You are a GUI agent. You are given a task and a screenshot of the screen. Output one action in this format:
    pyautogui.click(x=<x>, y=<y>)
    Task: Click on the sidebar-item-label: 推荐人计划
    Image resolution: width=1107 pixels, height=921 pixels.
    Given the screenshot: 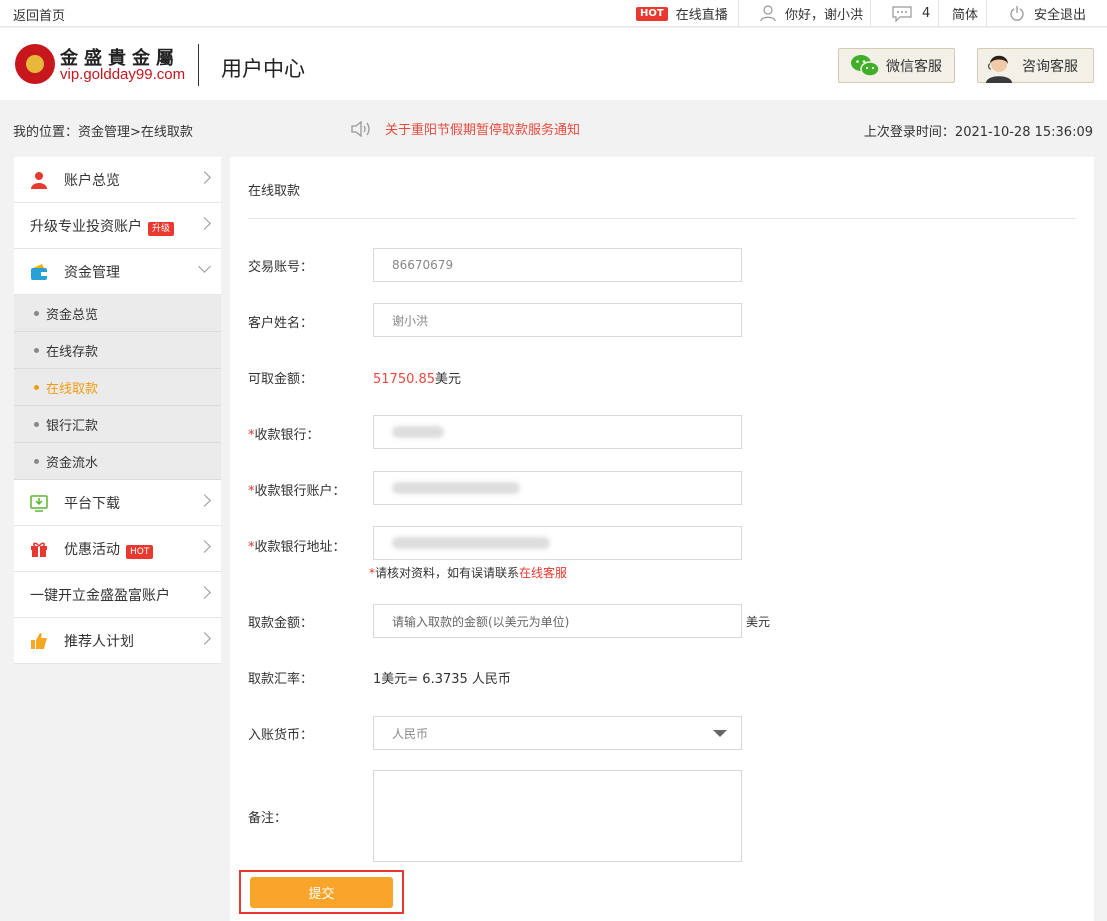 What is the action you would take?
    pyautogui.click(x=99, y=641)
    